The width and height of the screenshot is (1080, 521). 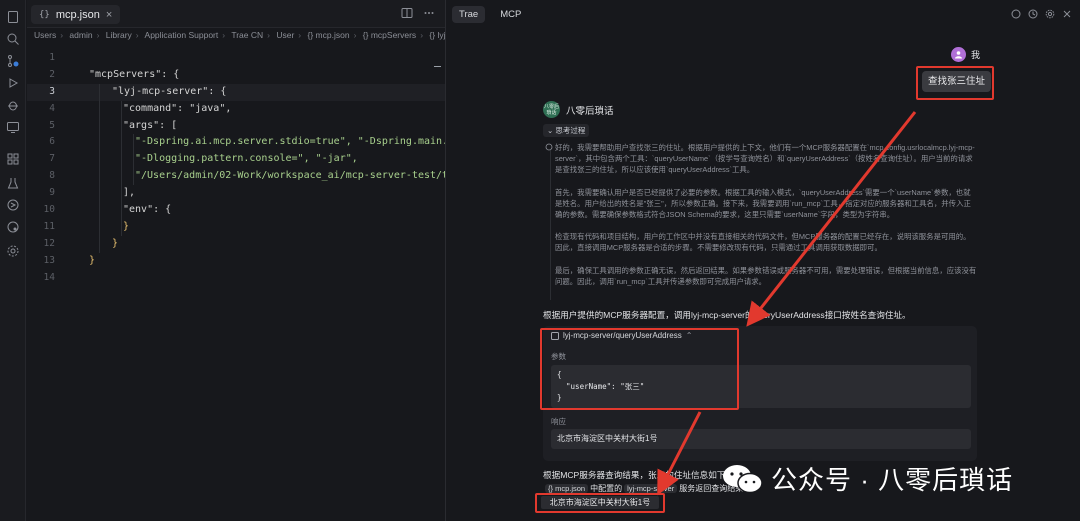 I want to click on breadcrumb-item: Library, so click(x=119, y=35).